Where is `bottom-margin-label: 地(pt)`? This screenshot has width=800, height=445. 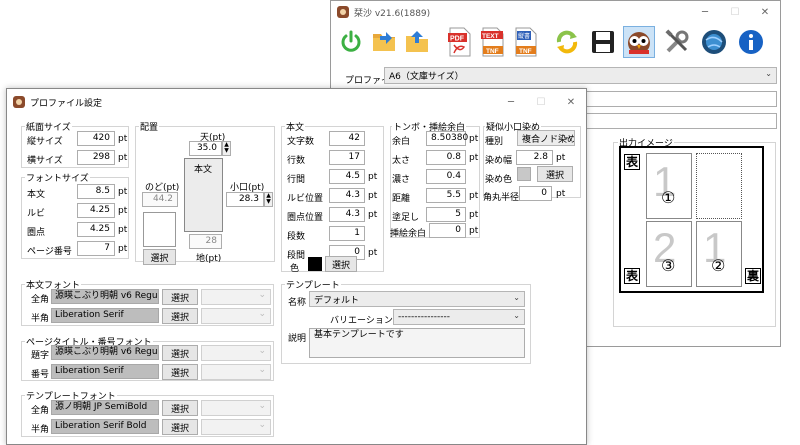
bottom-margin-label: 地(pt) is located at coordinates (209, 259).